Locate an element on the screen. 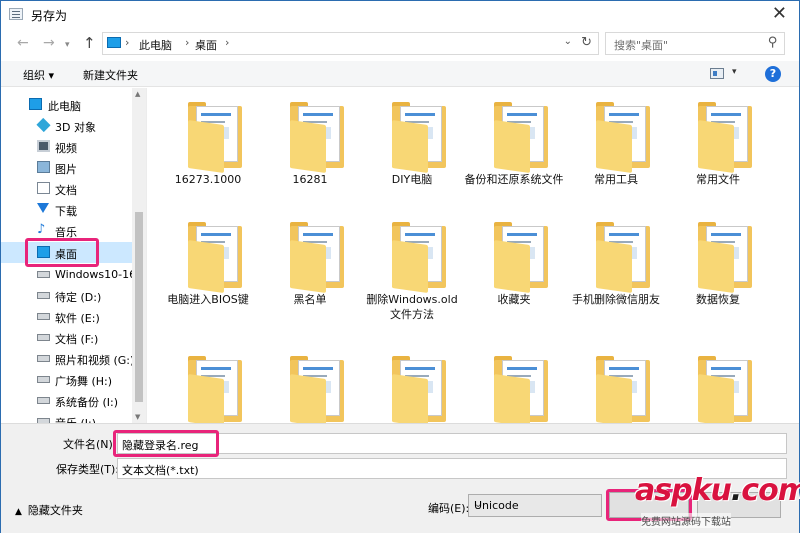  nav-item-pictures: 图片 is located at coordinates (67, 167).